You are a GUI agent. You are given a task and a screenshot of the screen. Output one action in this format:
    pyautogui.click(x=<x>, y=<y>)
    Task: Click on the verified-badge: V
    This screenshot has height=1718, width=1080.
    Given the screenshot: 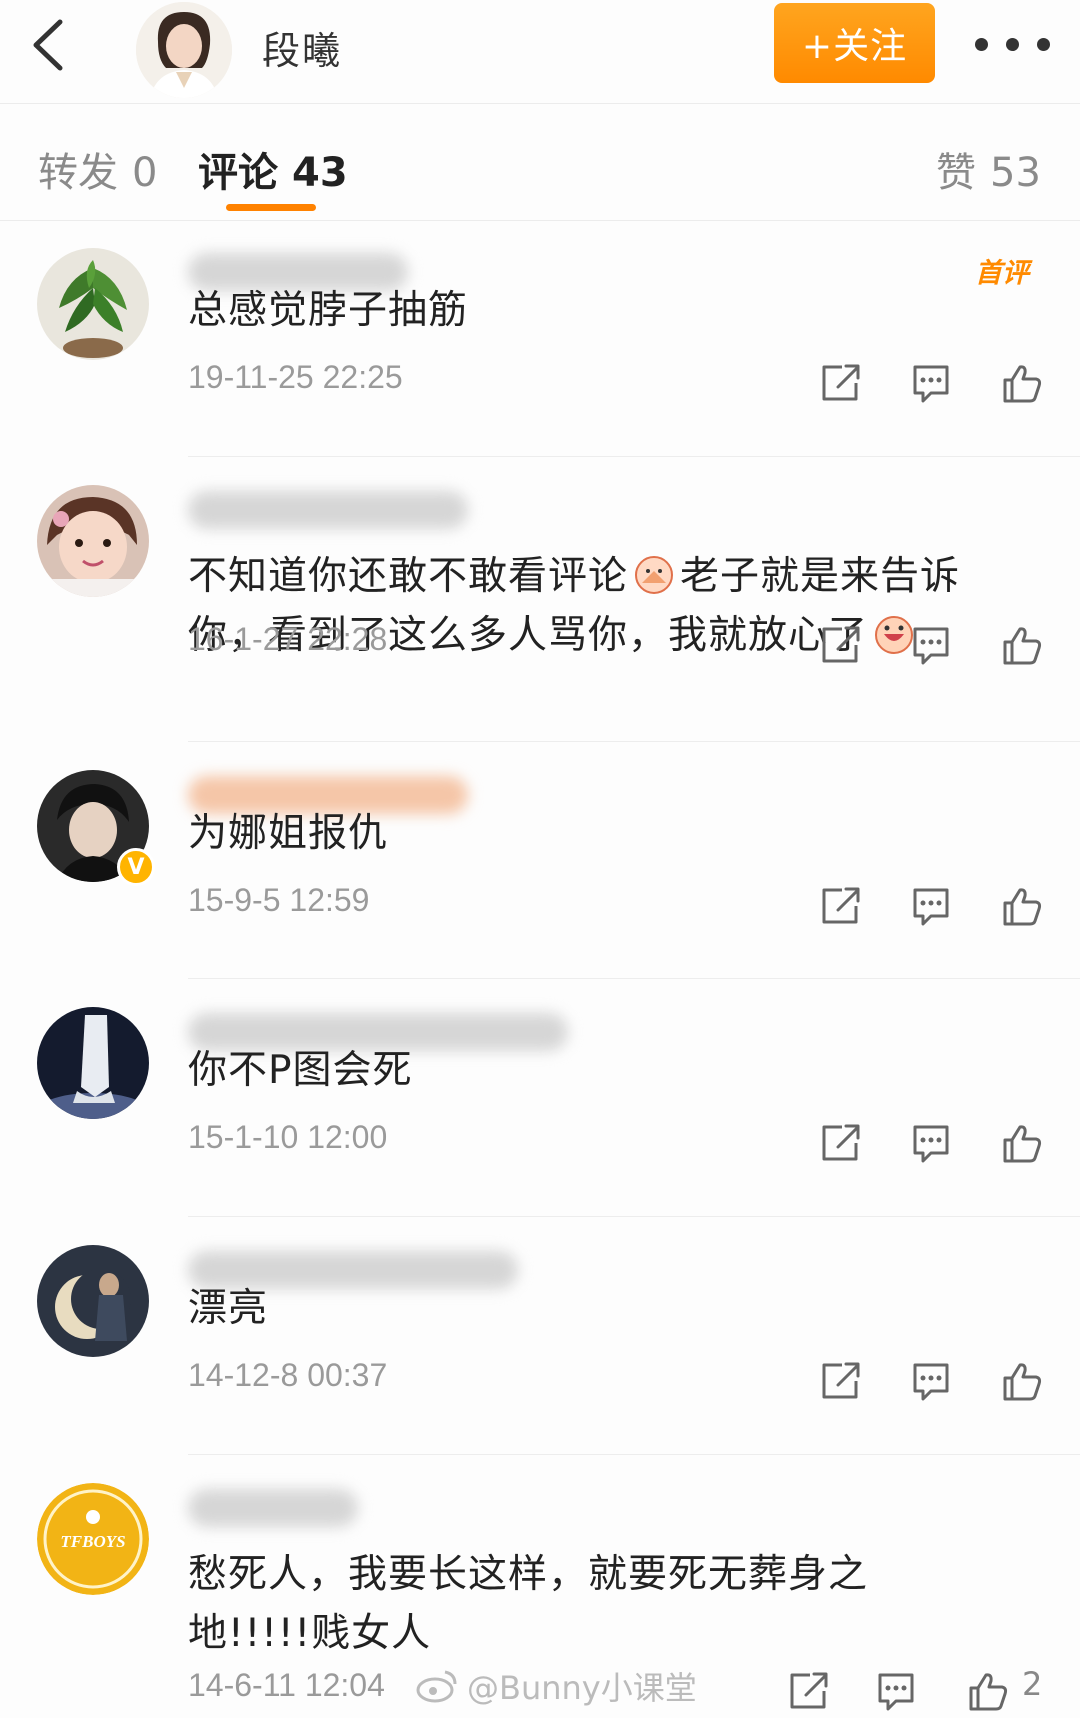 What is the action you would take?
    pyautogui.click(x=136, y=867)
    